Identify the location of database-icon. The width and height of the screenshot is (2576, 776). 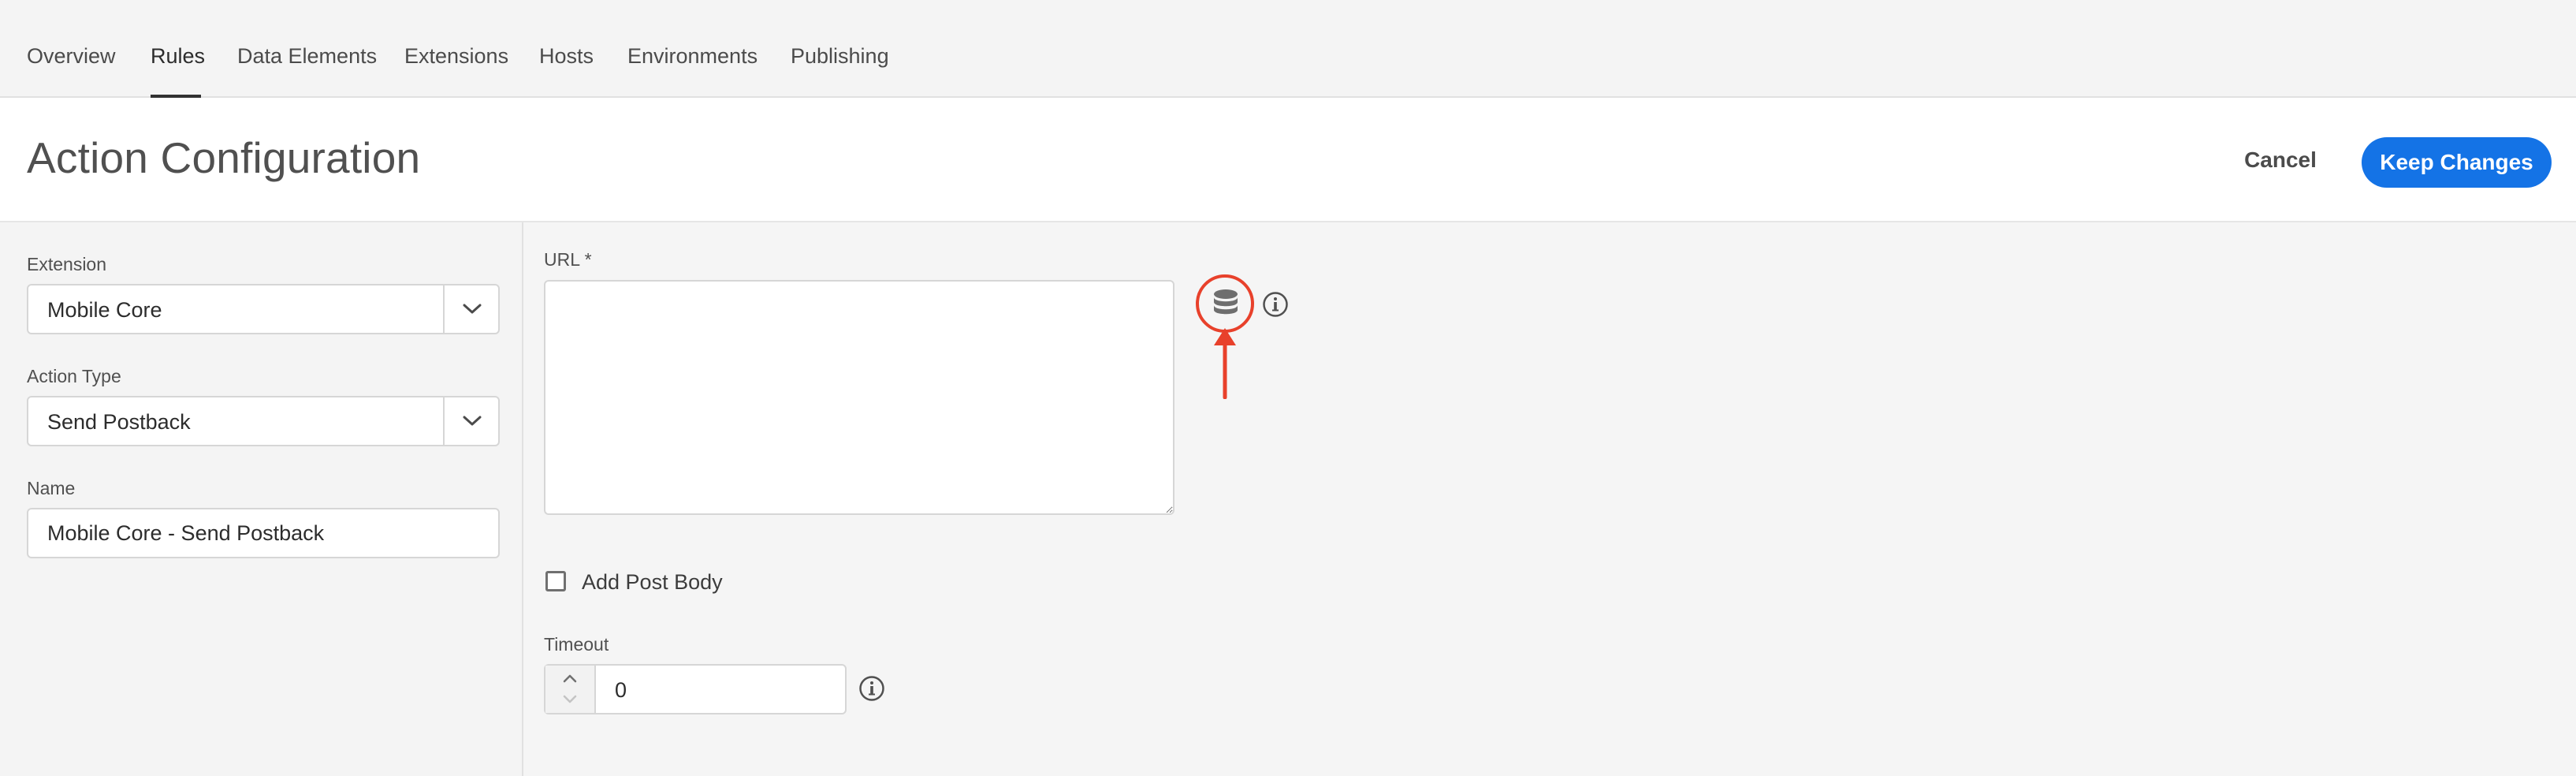
(1225, 303).